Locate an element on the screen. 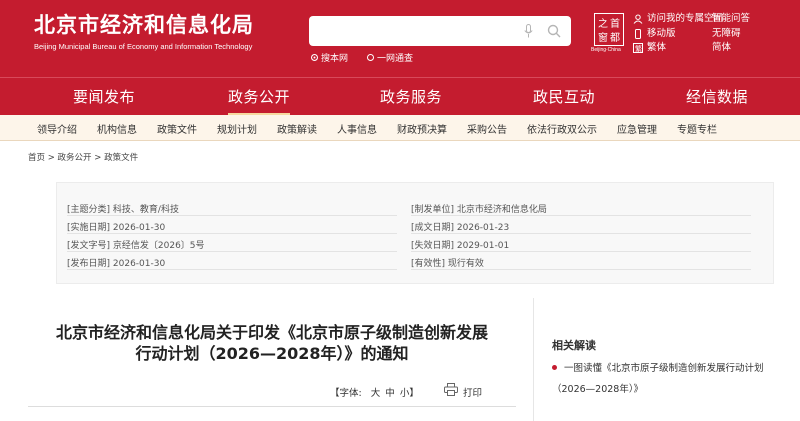  search-input is located at coordinates (417, 31).